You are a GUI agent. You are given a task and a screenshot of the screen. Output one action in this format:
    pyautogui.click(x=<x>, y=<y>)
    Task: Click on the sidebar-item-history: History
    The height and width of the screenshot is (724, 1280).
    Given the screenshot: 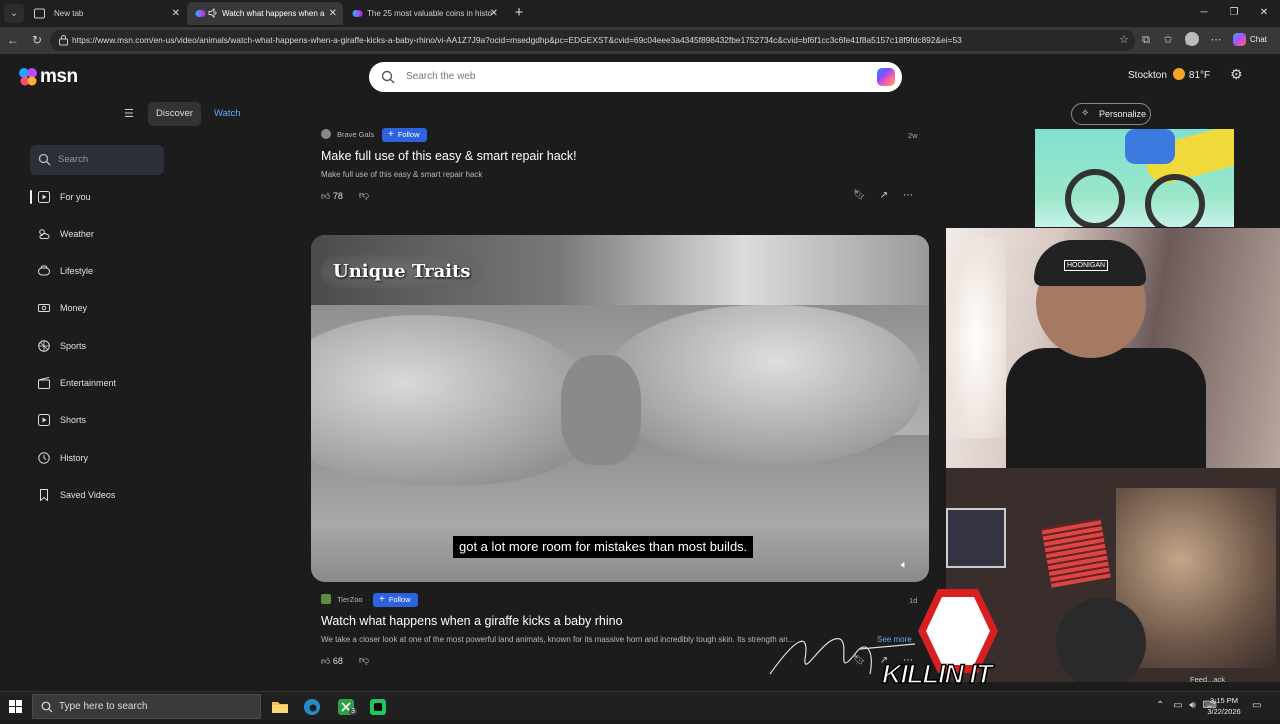 What is the action you would take?
    pyautogui.click(x=105, y=458)
    